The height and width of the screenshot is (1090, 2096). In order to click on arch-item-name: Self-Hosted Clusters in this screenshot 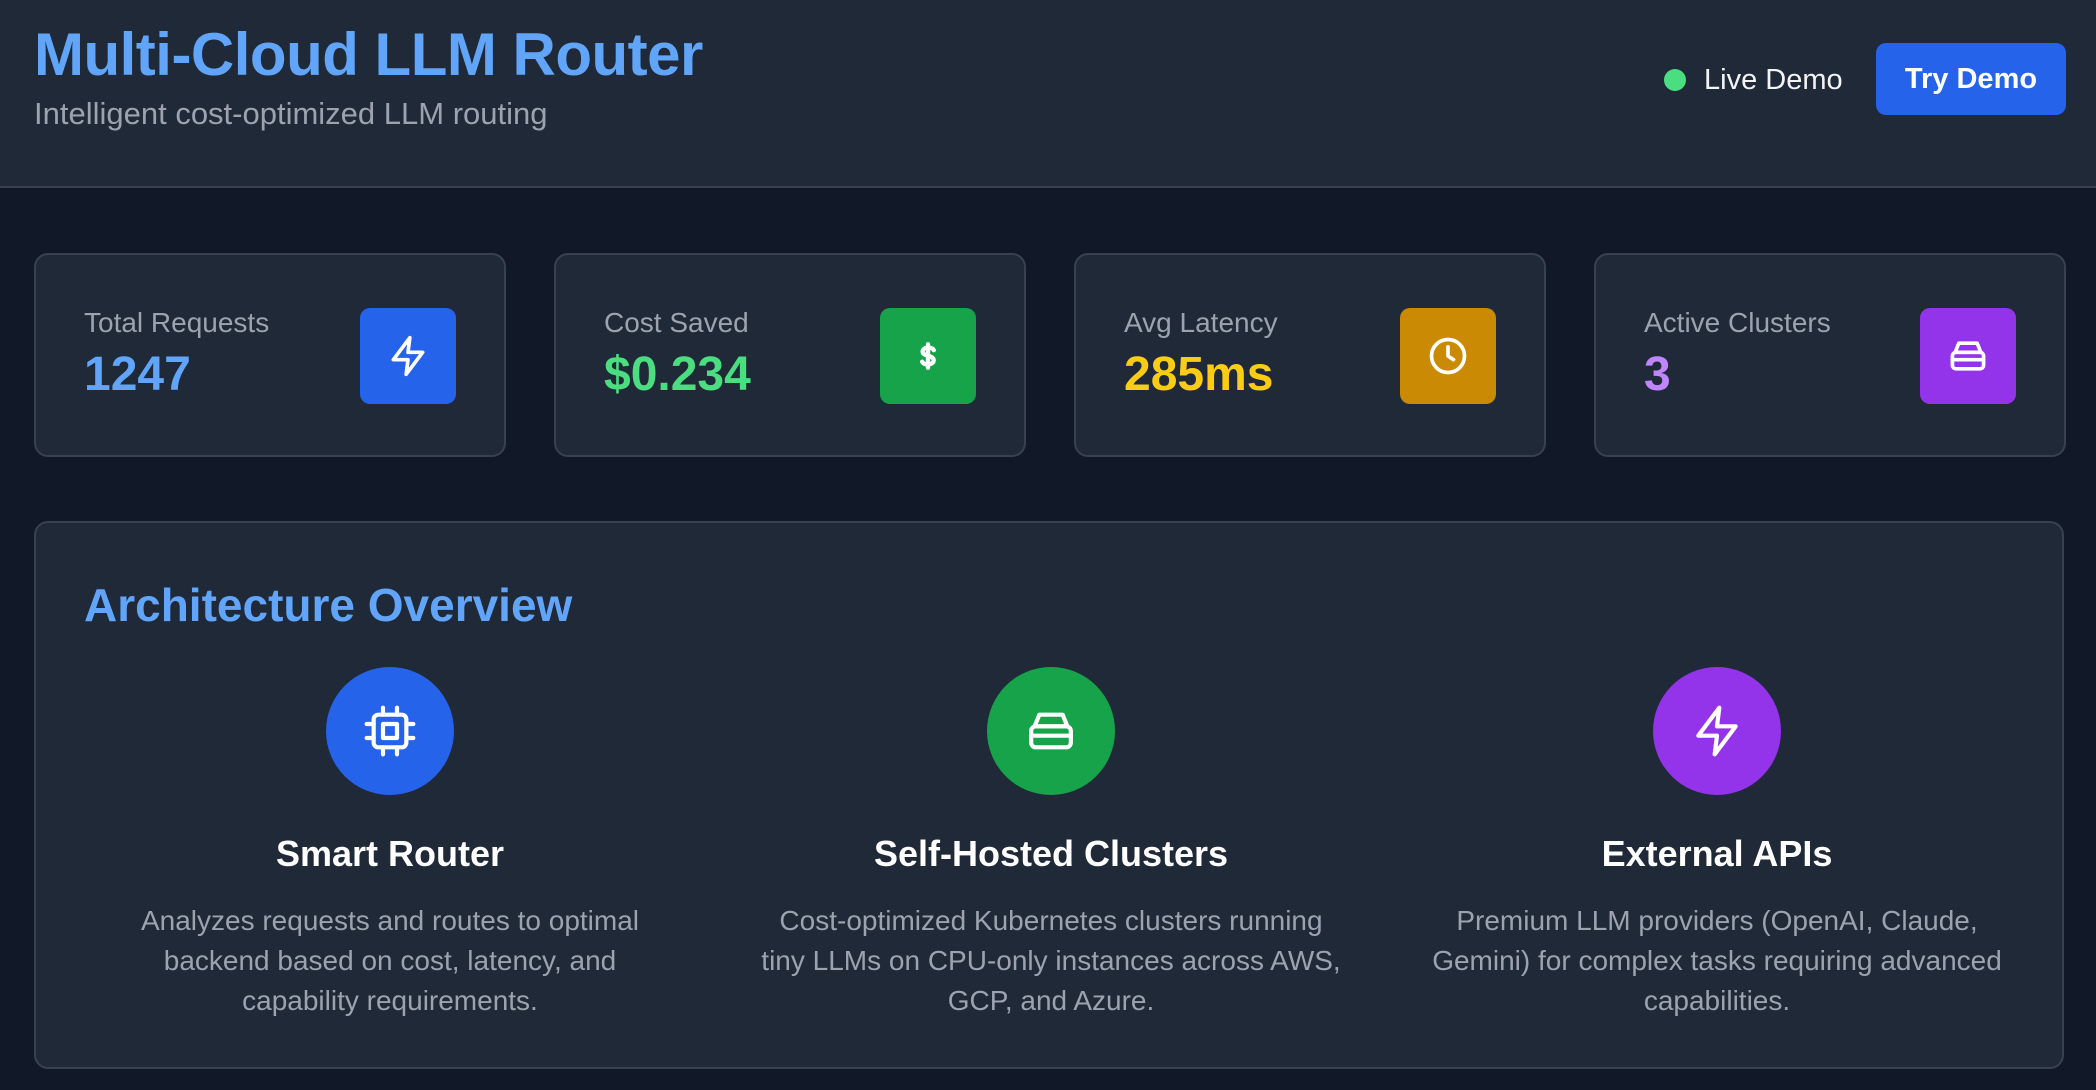, I will do `click(1051, 853)`.